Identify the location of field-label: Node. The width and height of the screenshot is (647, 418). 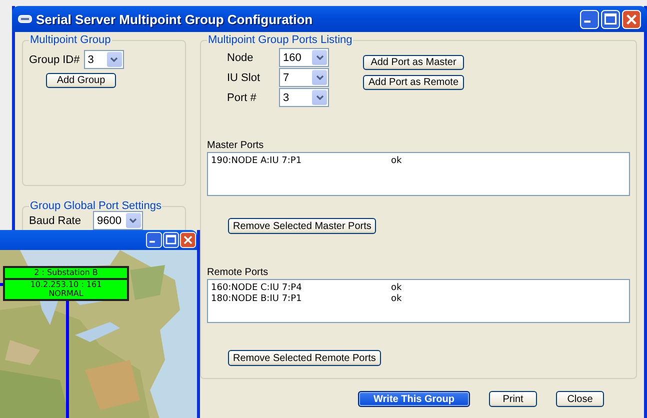
(240, 58).